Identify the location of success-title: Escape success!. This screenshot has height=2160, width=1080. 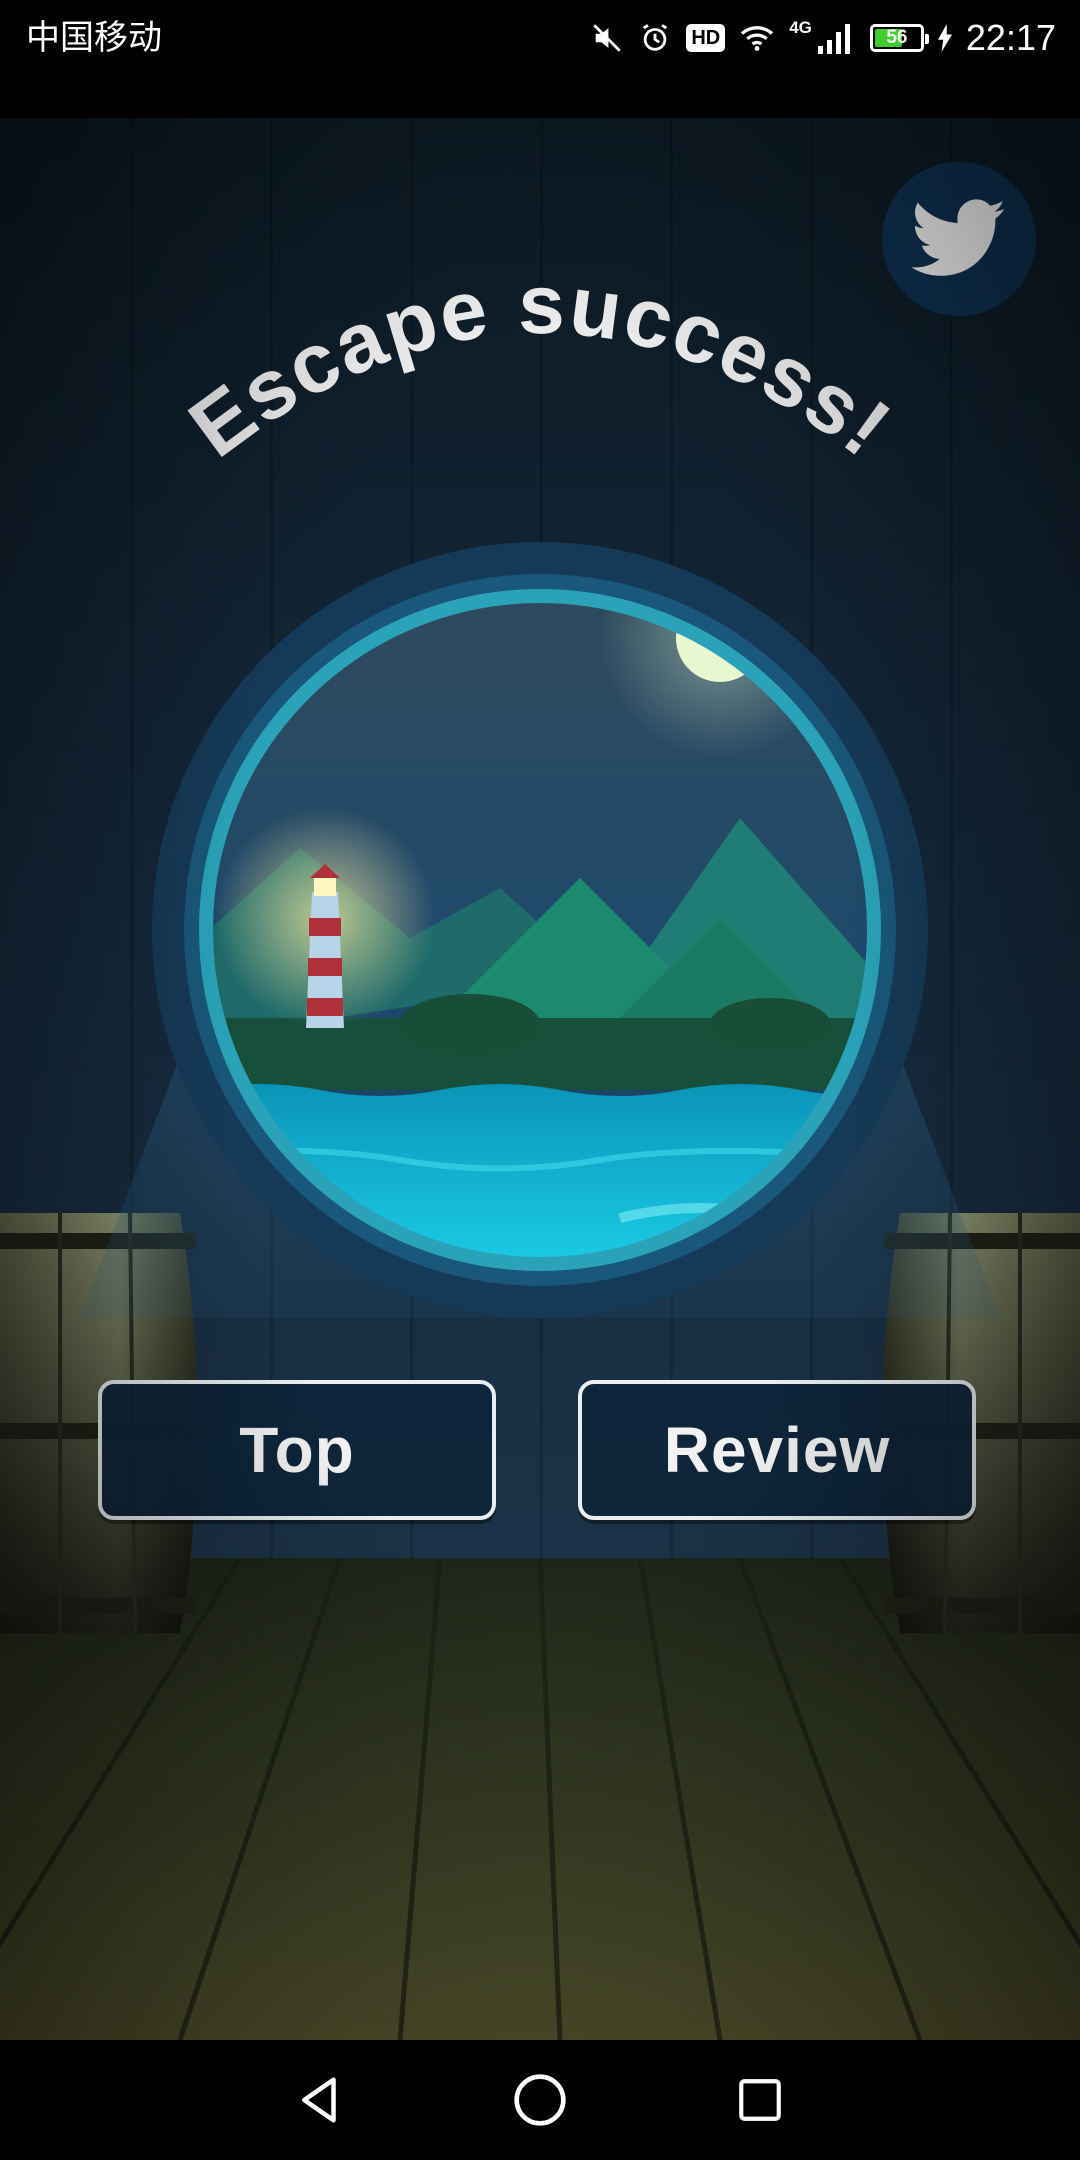
(540, 366).